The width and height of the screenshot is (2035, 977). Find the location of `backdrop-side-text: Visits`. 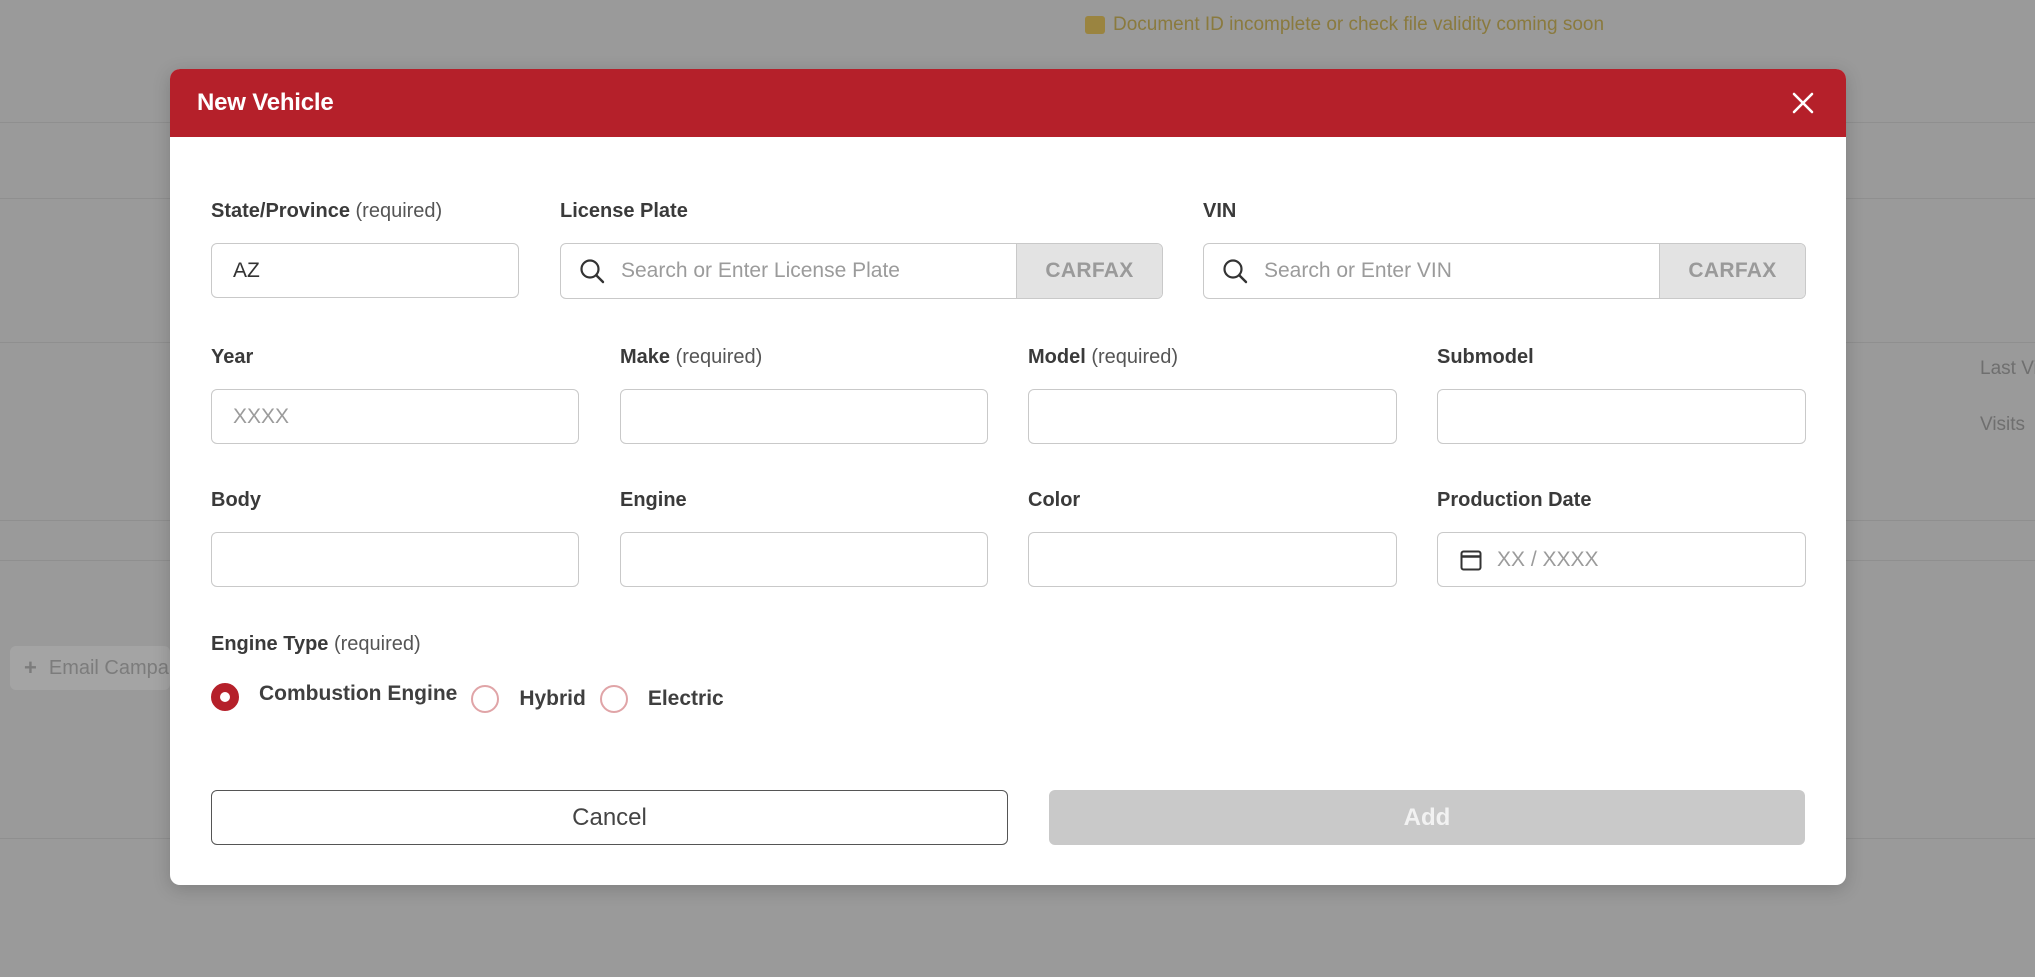

backdrop-side-text: Visits is located at coordinates (2003, 424).